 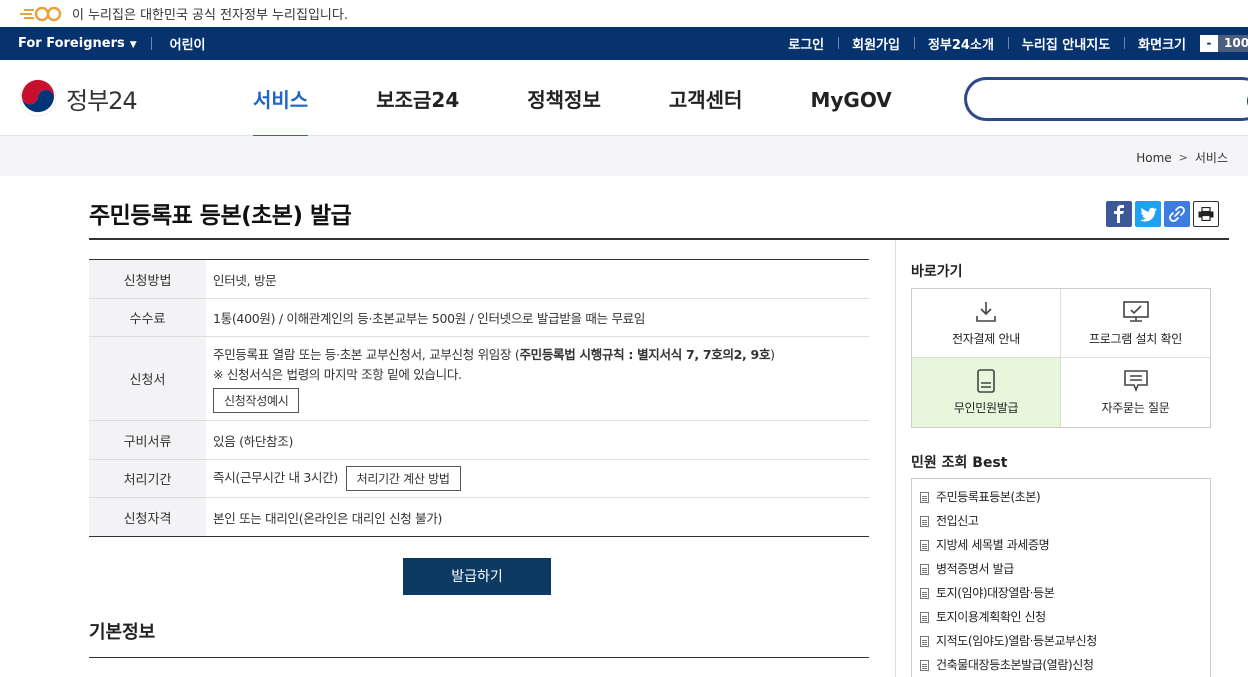 I want to click on taegeuk-logo-icon, so click(x=38, y=98).